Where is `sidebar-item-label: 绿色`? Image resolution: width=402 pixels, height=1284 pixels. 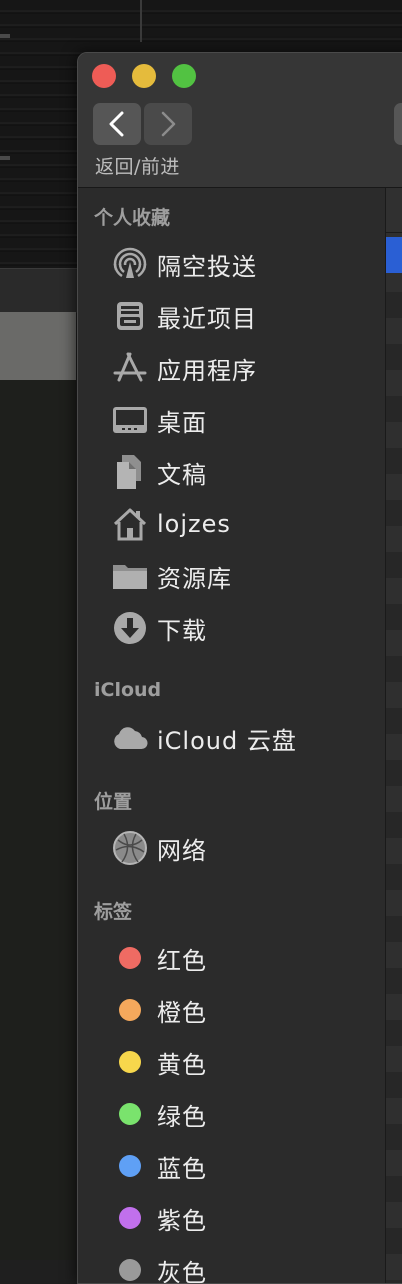 sidebar-item-label: 绿色 is located at coordinates (182, 1114).